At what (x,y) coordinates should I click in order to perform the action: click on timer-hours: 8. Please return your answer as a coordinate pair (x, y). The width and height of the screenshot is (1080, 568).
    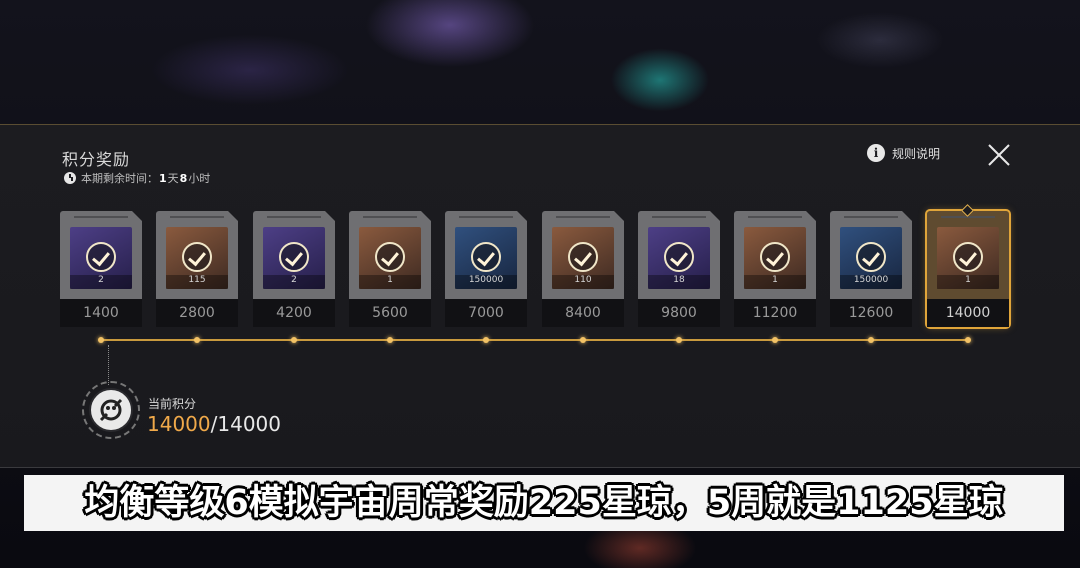
    Looking at the image, I should click on (183, 178).